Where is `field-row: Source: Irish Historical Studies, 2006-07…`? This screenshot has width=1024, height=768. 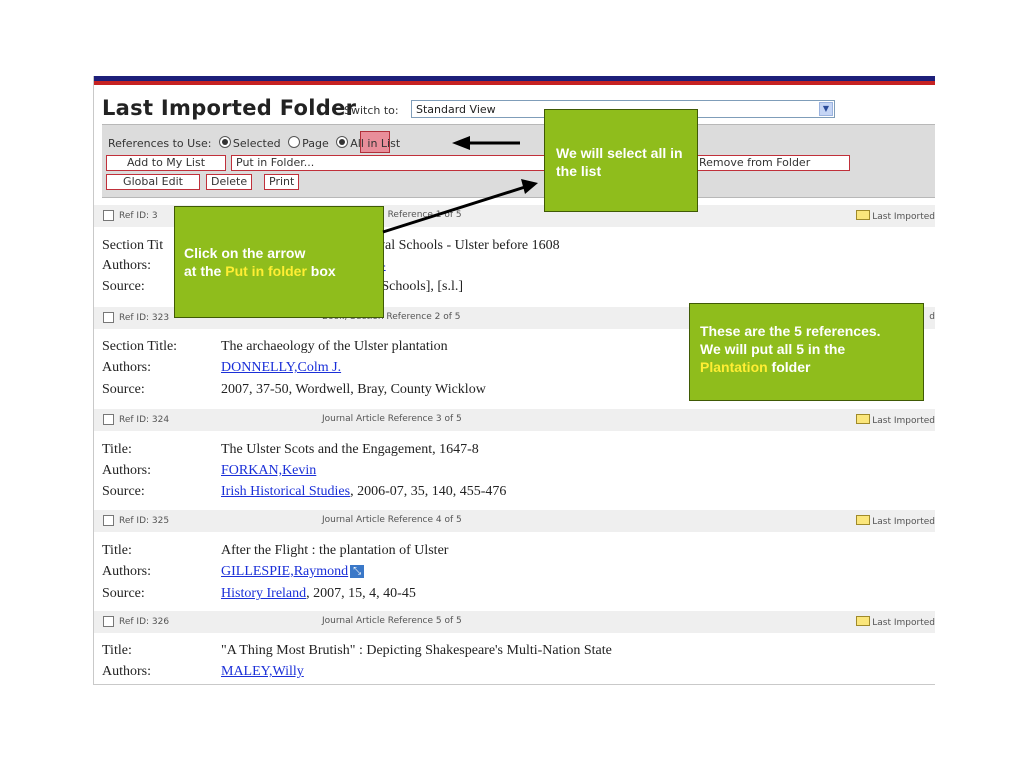
field-row: Source: Irish Historical Studies, 2006-07… is located at coordinates (304, 492).